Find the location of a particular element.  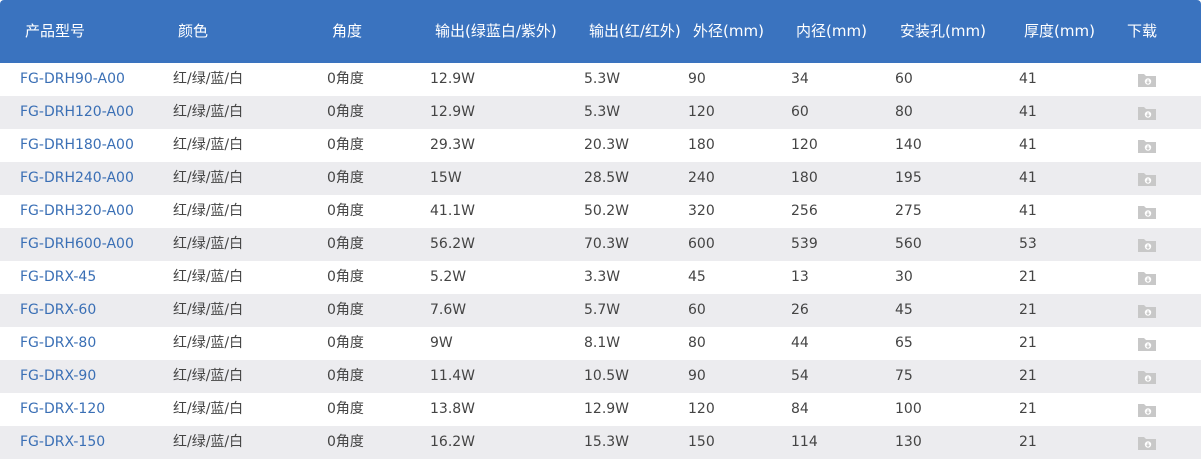

output-gbw-cell: 15W is located at coordinates (446, 178).